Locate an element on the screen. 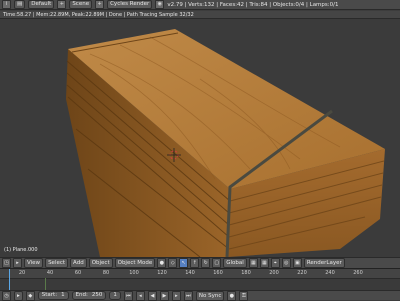 This screenshot has height=301, width=400. orientation-selector: Global is located at coordinates (235, 263).